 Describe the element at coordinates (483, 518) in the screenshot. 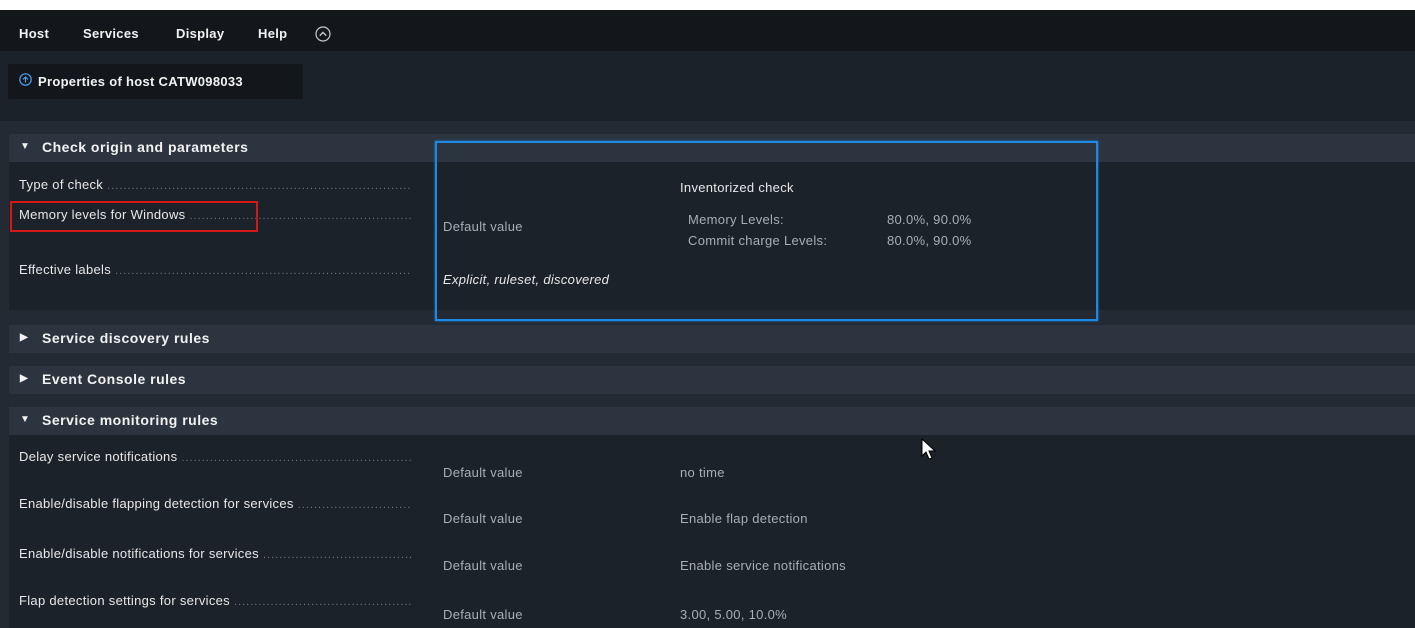

I see `flapping-detection-default: Default value` at that location.